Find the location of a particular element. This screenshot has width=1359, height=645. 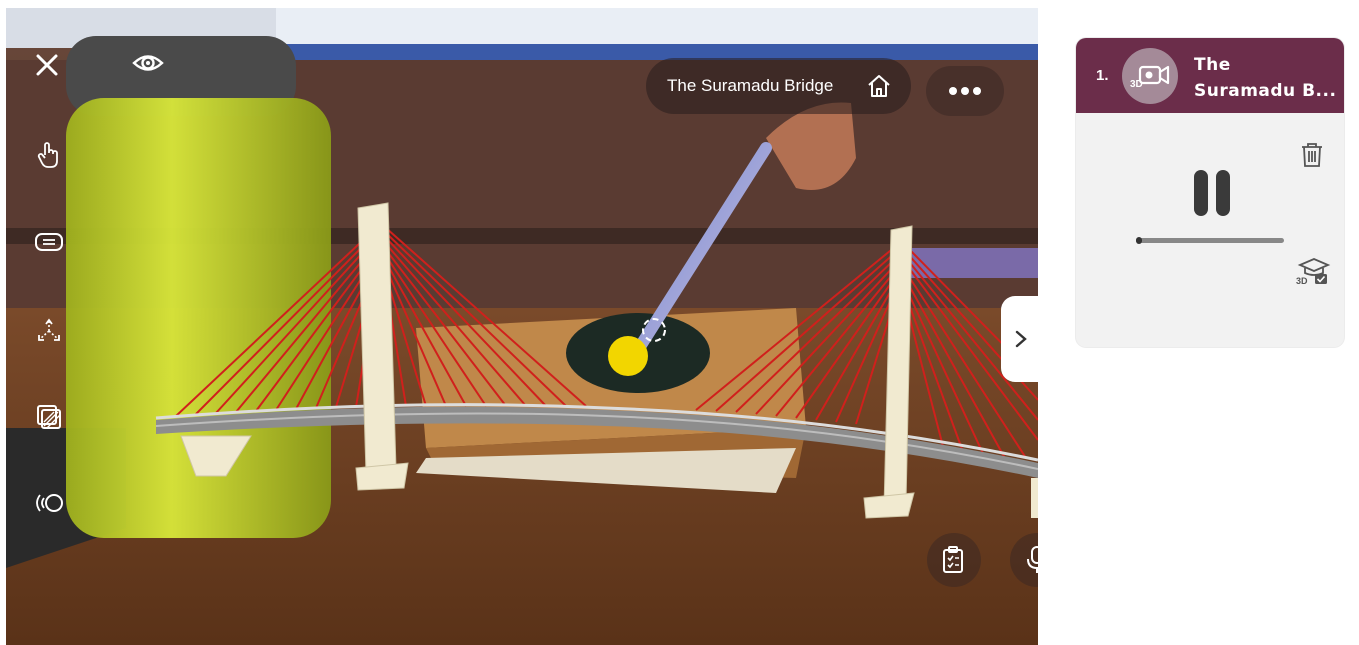

item-index: 1. is located at coordinates (1102, 75).